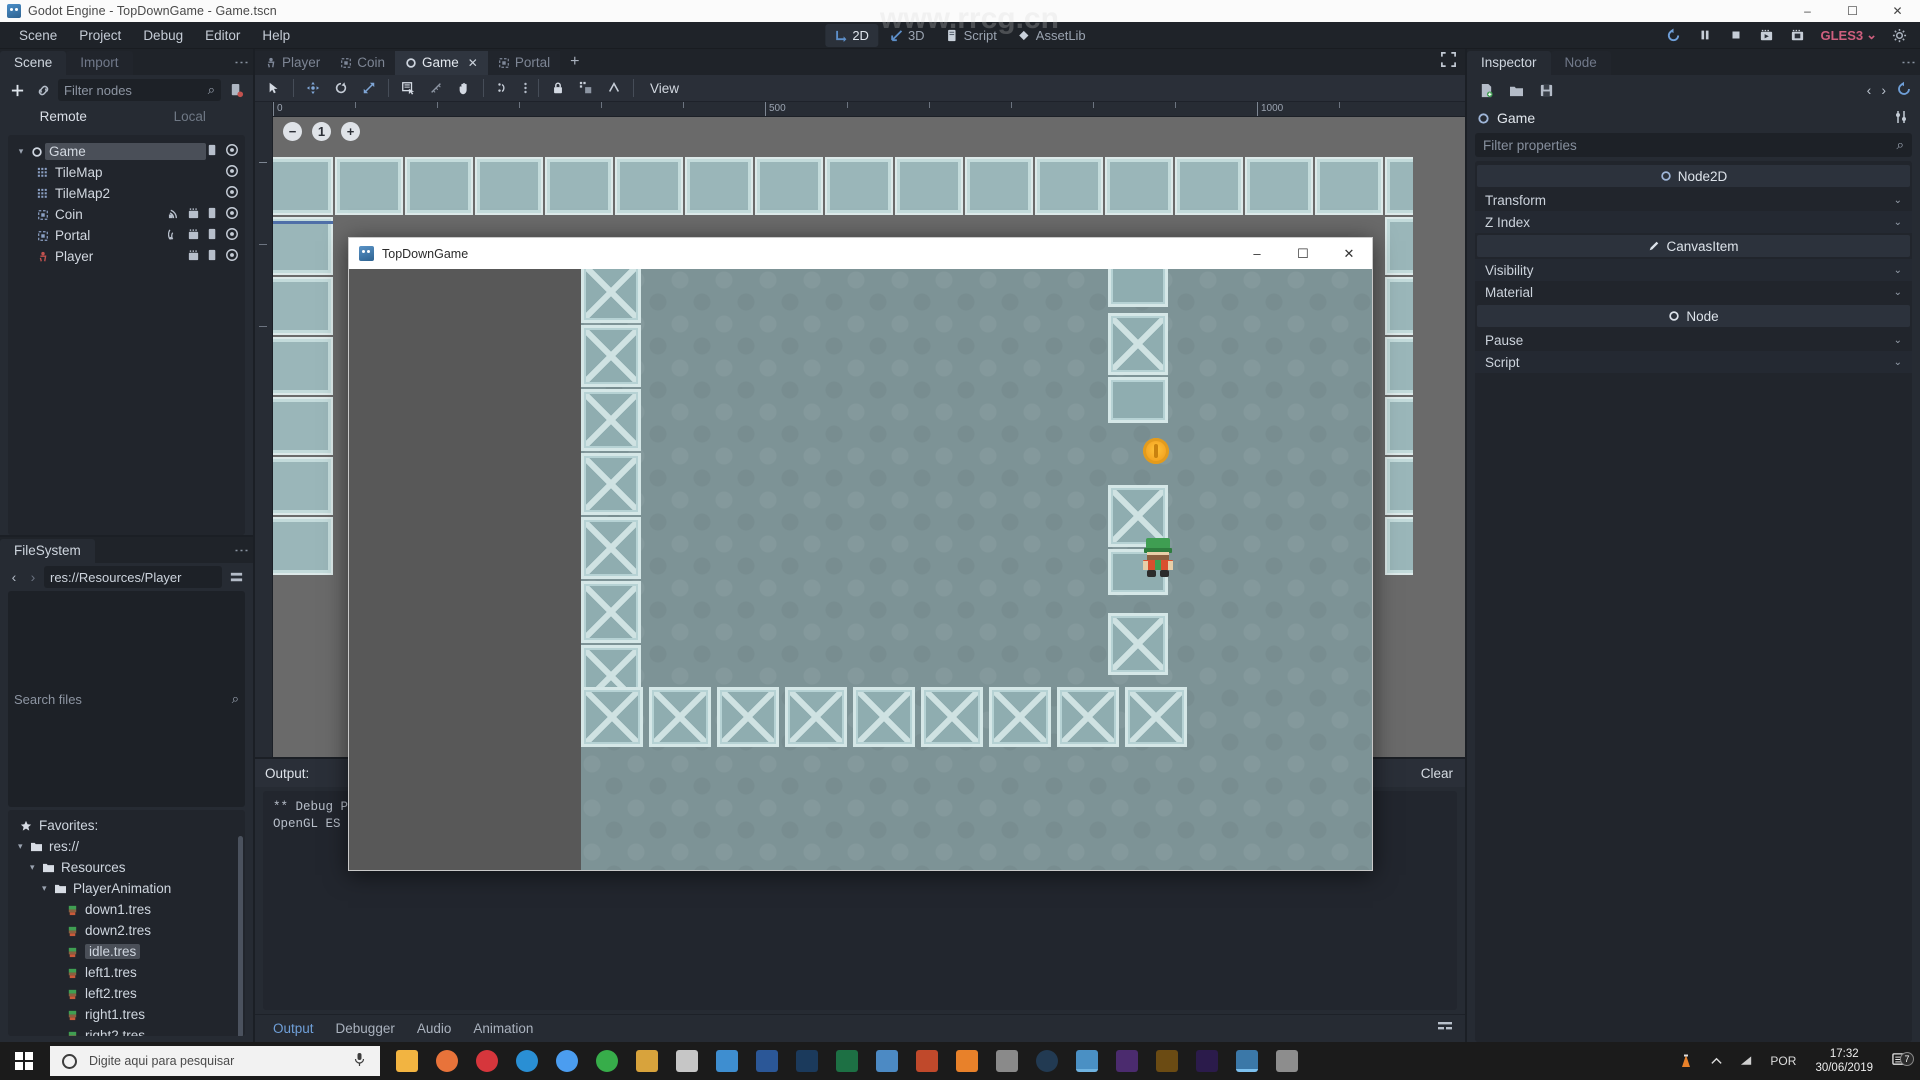 The height and width of the screenshot is (1080, 1920). What do you see at coordinates (1247, 1061) in the screenshot?
I see `taskbar-app-godot-game` at bounding box center [1247, 1061].